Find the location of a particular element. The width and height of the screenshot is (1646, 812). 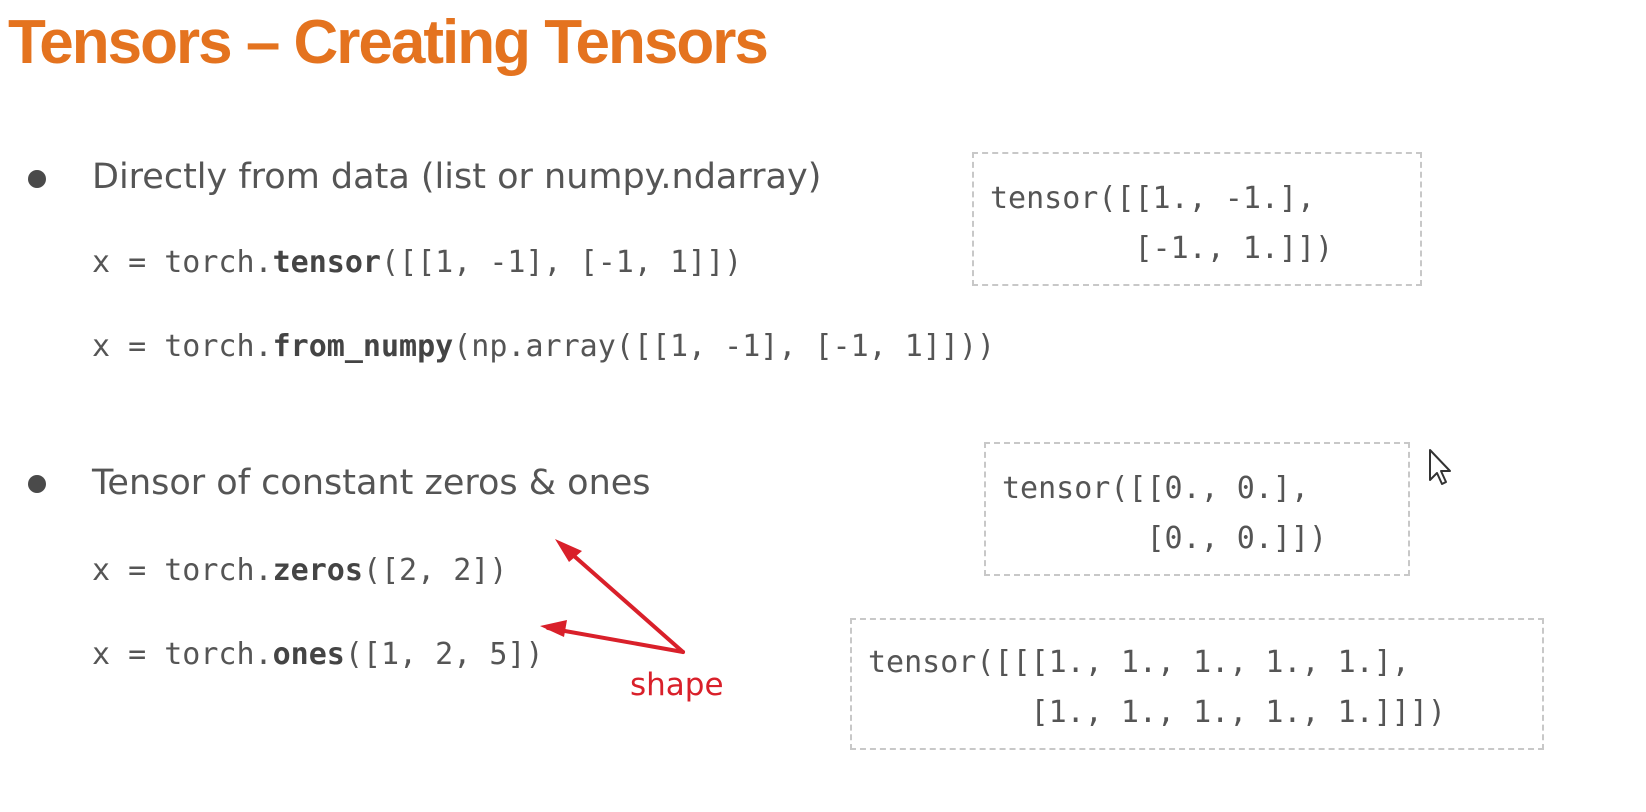

shape-annotation-label: shape is located at coordinates (677, 685).